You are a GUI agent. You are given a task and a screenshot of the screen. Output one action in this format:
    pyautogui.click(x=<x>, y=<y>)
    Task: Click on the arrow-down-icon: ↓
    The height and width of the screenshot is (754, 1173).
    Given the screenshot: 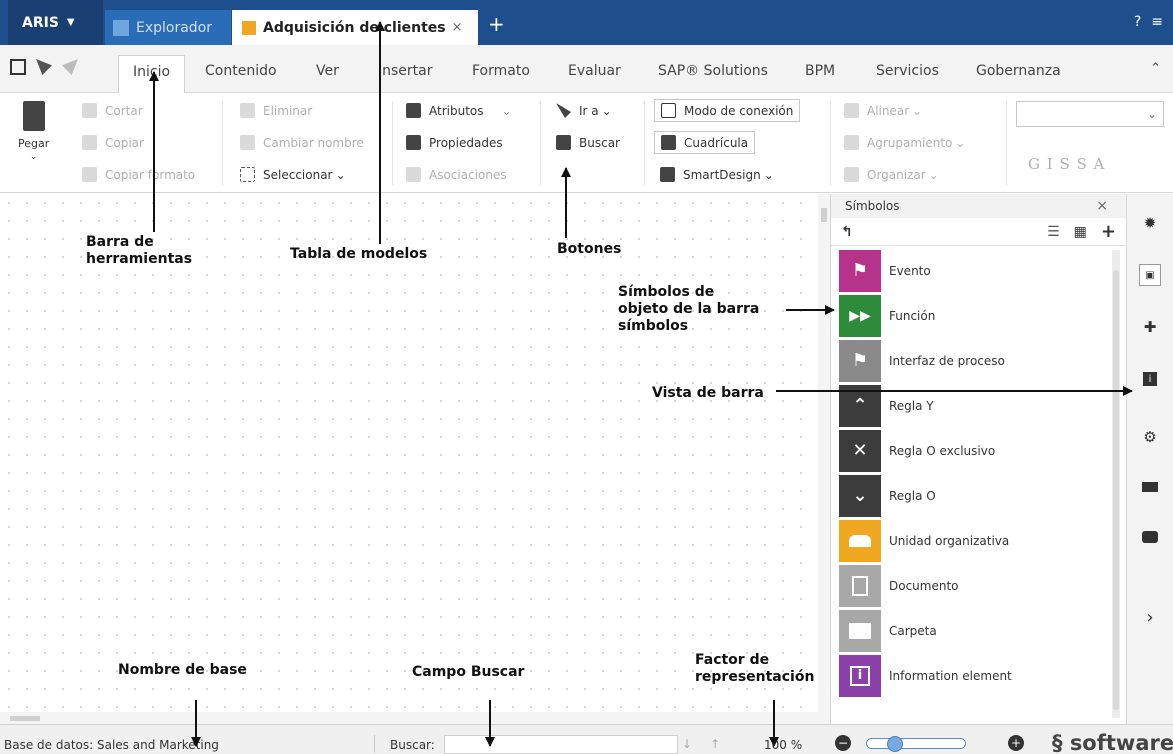 What is the action you would take?
    pyautogui.click(x=687, y=744)
    